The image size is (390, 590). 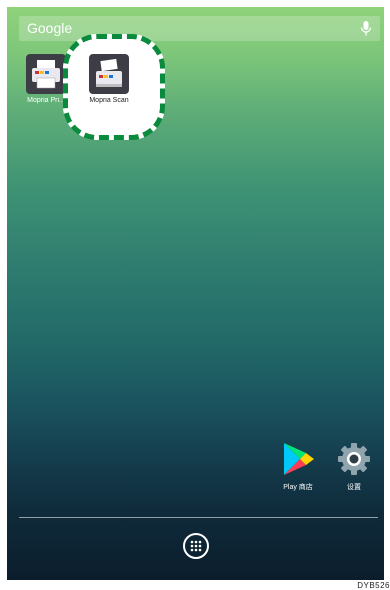 What do you see at coordinates (354, 459) in the screenshot?
I see `gear-icon` at bounding box center [354, 459].